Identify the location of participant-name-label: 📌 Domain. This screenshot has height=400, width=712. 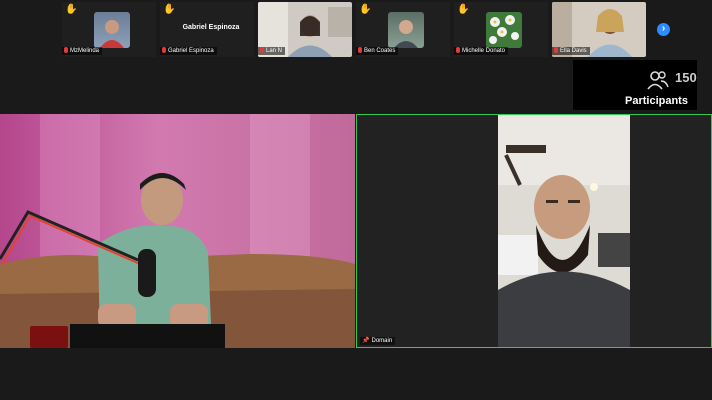
(378, 341).